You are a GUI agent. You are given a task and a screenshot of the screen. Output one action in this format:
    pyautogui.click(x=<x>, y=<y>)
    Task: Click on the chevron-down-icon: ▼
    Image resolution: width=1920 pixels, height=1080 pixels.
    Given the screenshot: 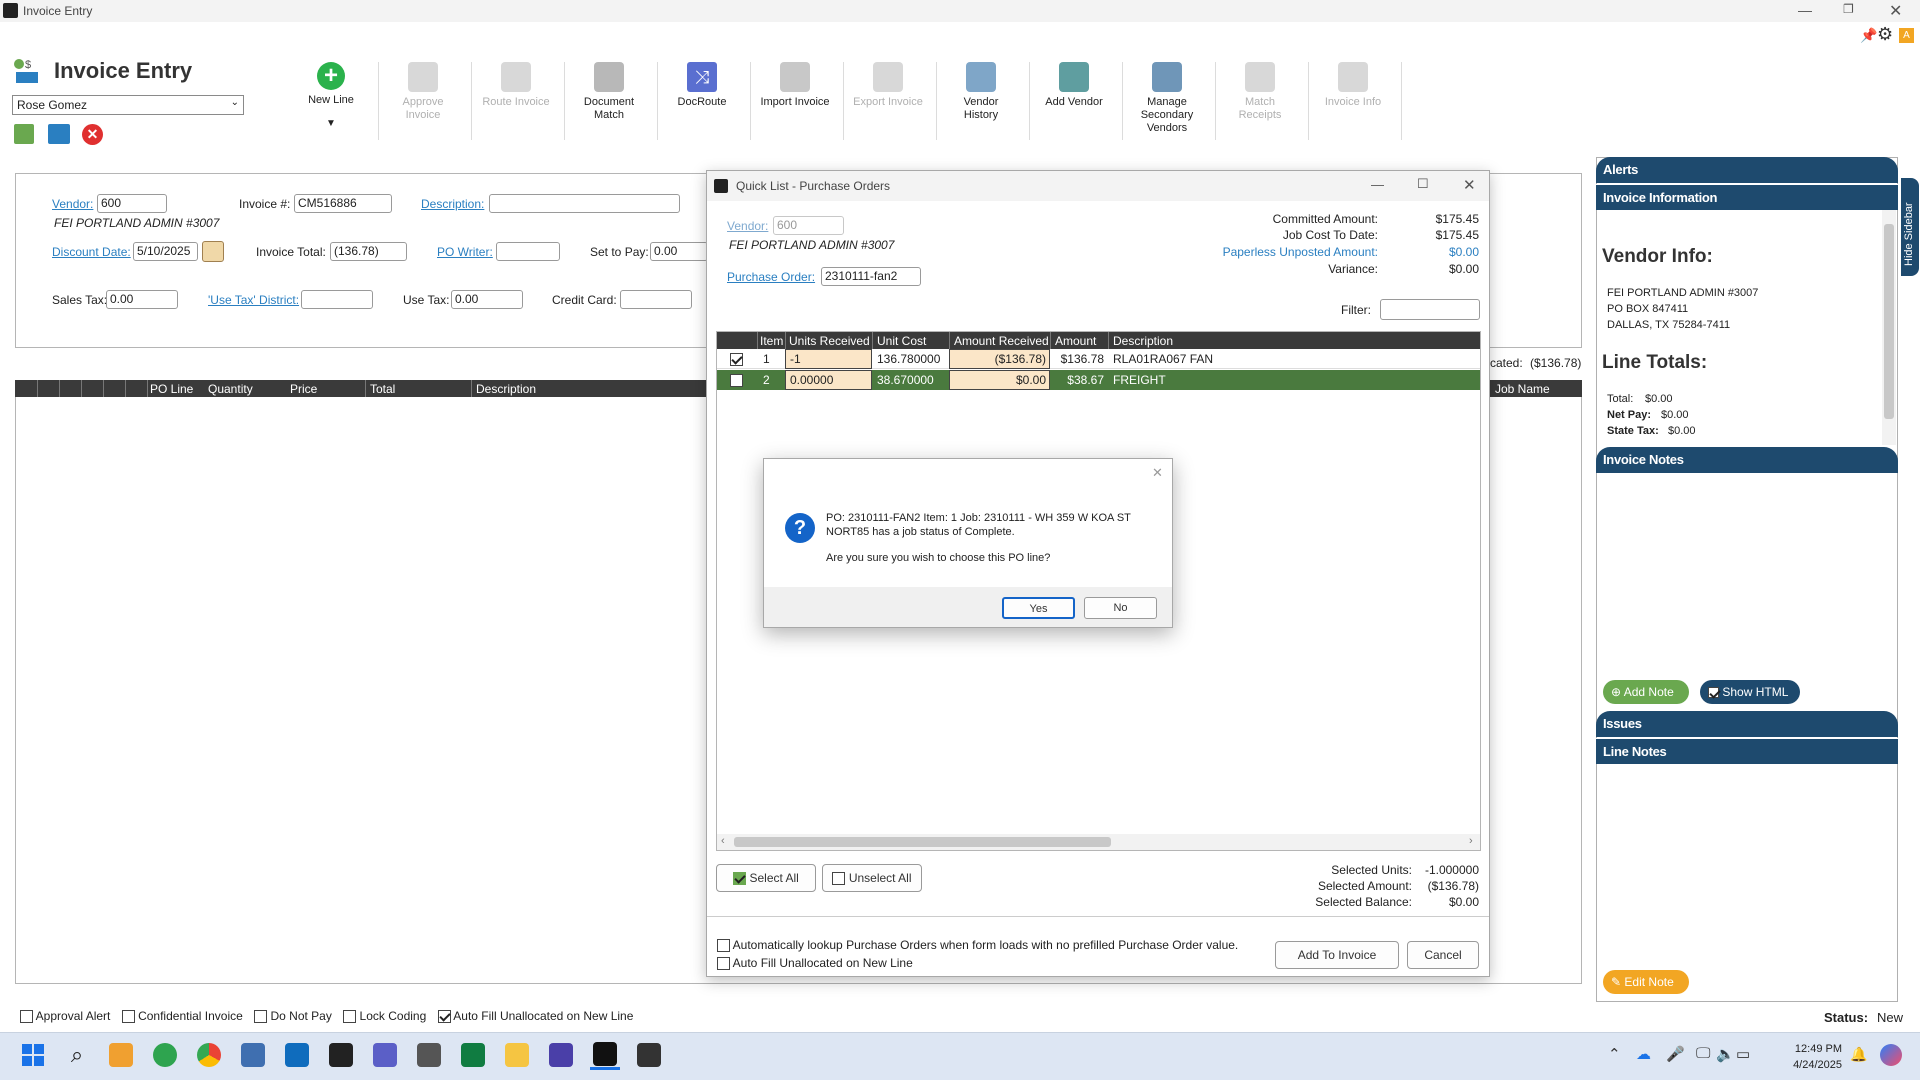 What is the action you would take?
    pyautogui.click(x=331, y=123)
    